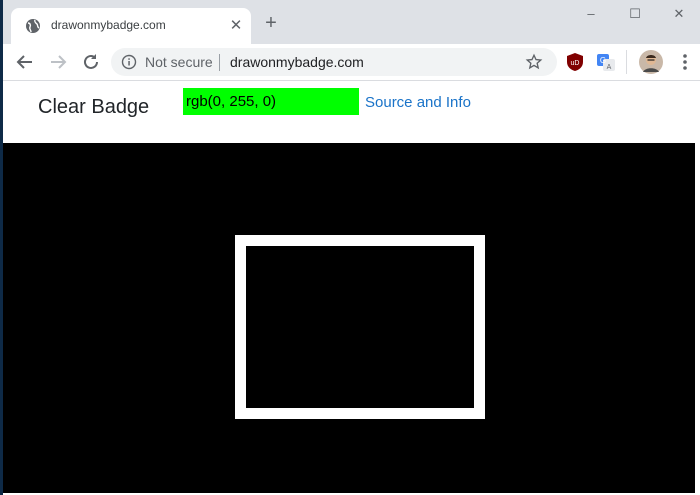  What do you see at coordinates (651, 62) in the screenshot?
I see `profile-avatar` at bounding box center [651, 62].